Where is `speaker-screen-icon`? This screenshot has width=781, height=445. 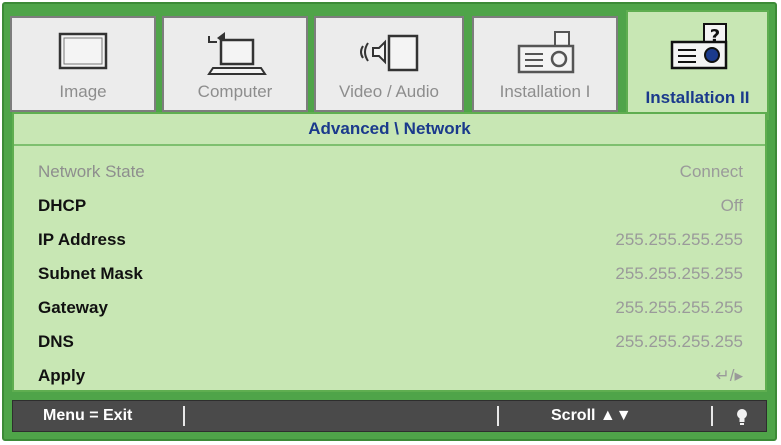
speaker-screen-icon is located at coordinates (389, 54).